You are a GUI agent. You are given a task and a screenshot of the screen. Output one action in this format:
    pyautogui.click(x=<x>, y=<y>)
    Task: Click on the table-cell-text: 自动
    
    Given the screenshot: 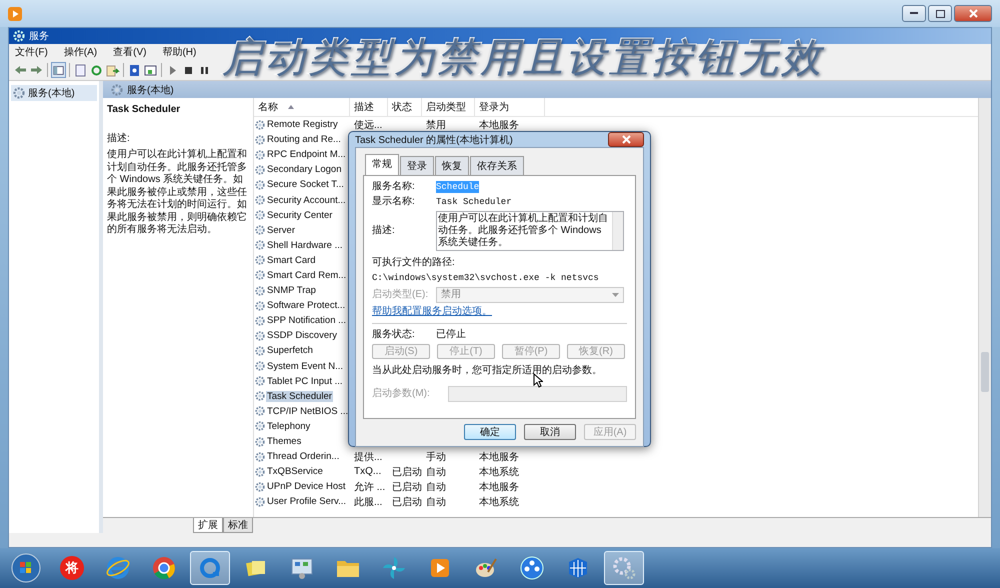 What is the action you would take?
    pyautogui.click(x=436, y=472)
    